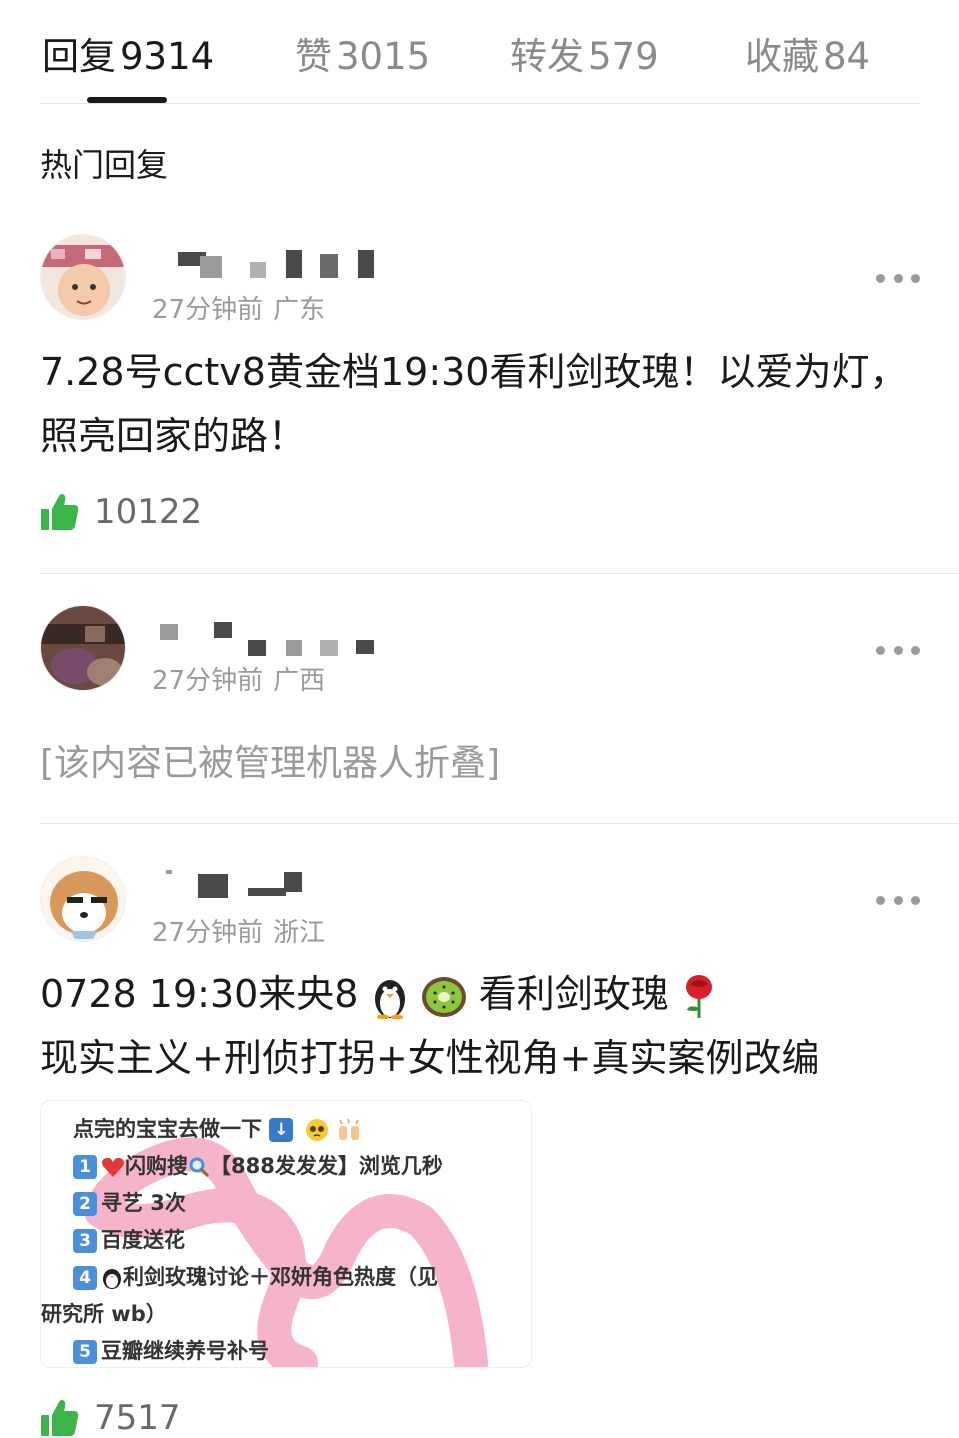  I want to click on like-button: 10122, so click(121, 512).